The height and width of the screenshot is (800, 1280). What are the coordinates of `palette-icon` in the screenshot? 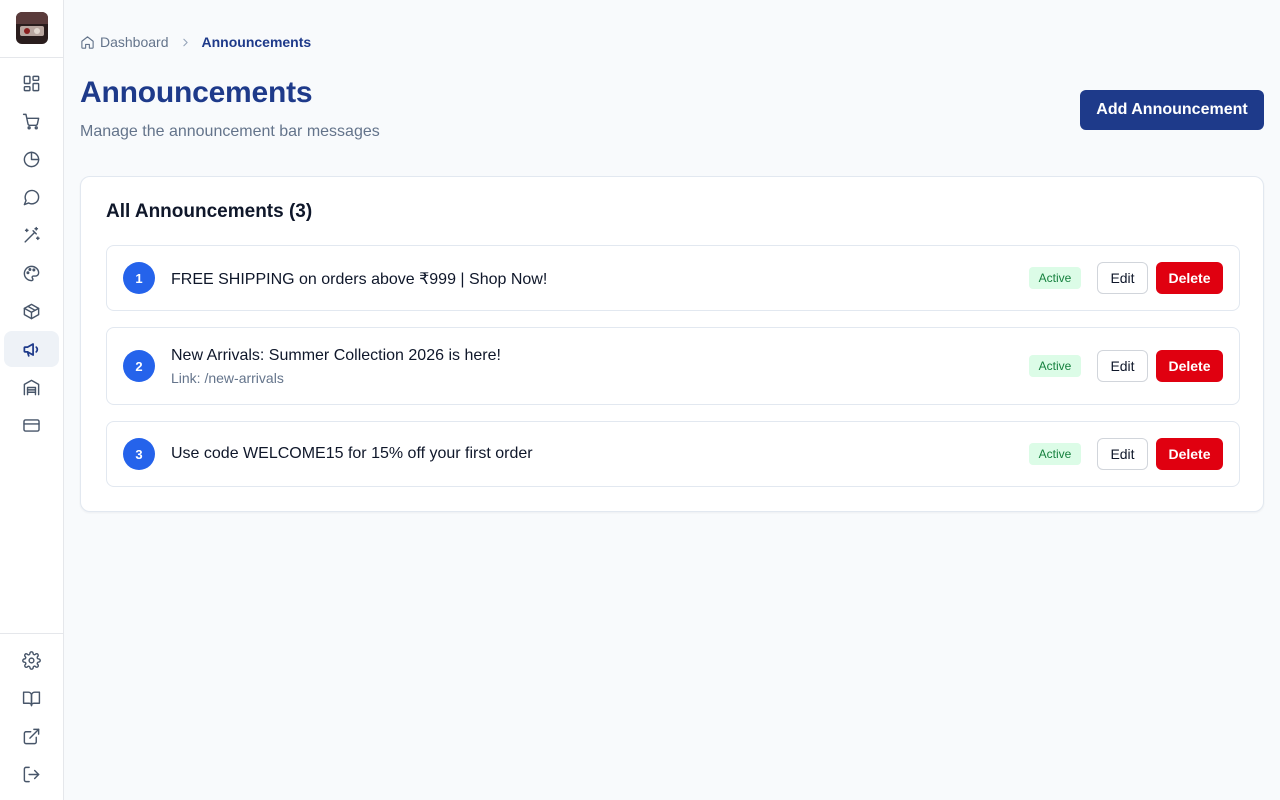 It's located at (31, 273).